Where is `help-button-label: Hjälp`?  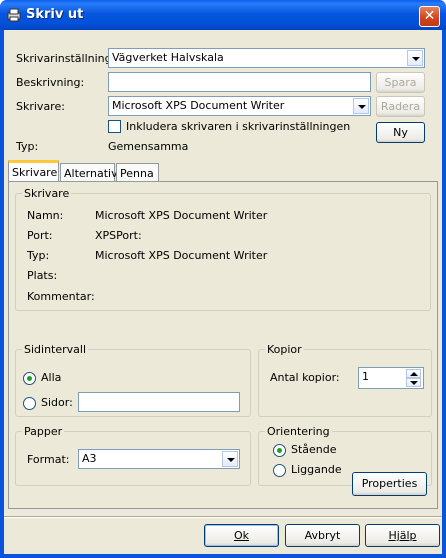
help-button-label: Hjälp is located at coordinates (402, 535).